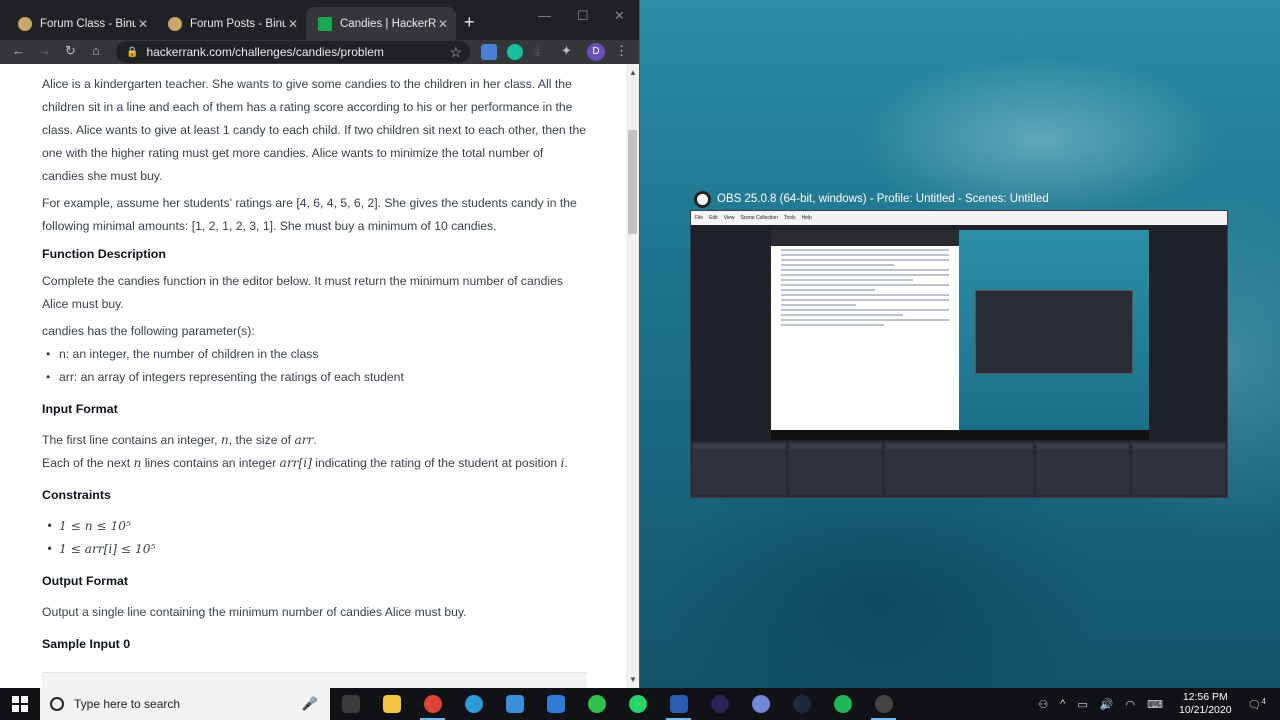 Image resolution: width=1280 pixels, height=720 pixels. Describe the element at coordinates (790, 218) in the screenshot. I see `obs-menu-tools: Tools` at that location.